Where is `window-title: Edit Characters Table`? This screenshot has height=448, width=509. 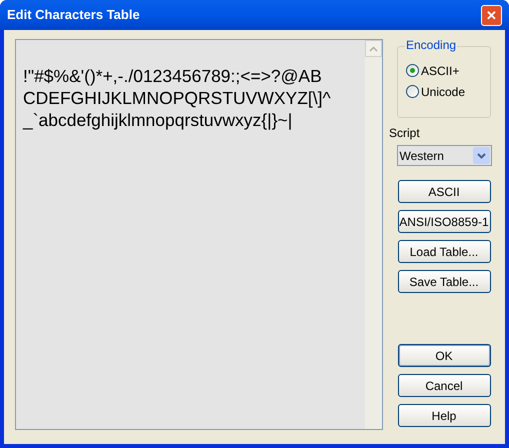 window-title: Edit Characters Table is located at coordinates (74, 15).